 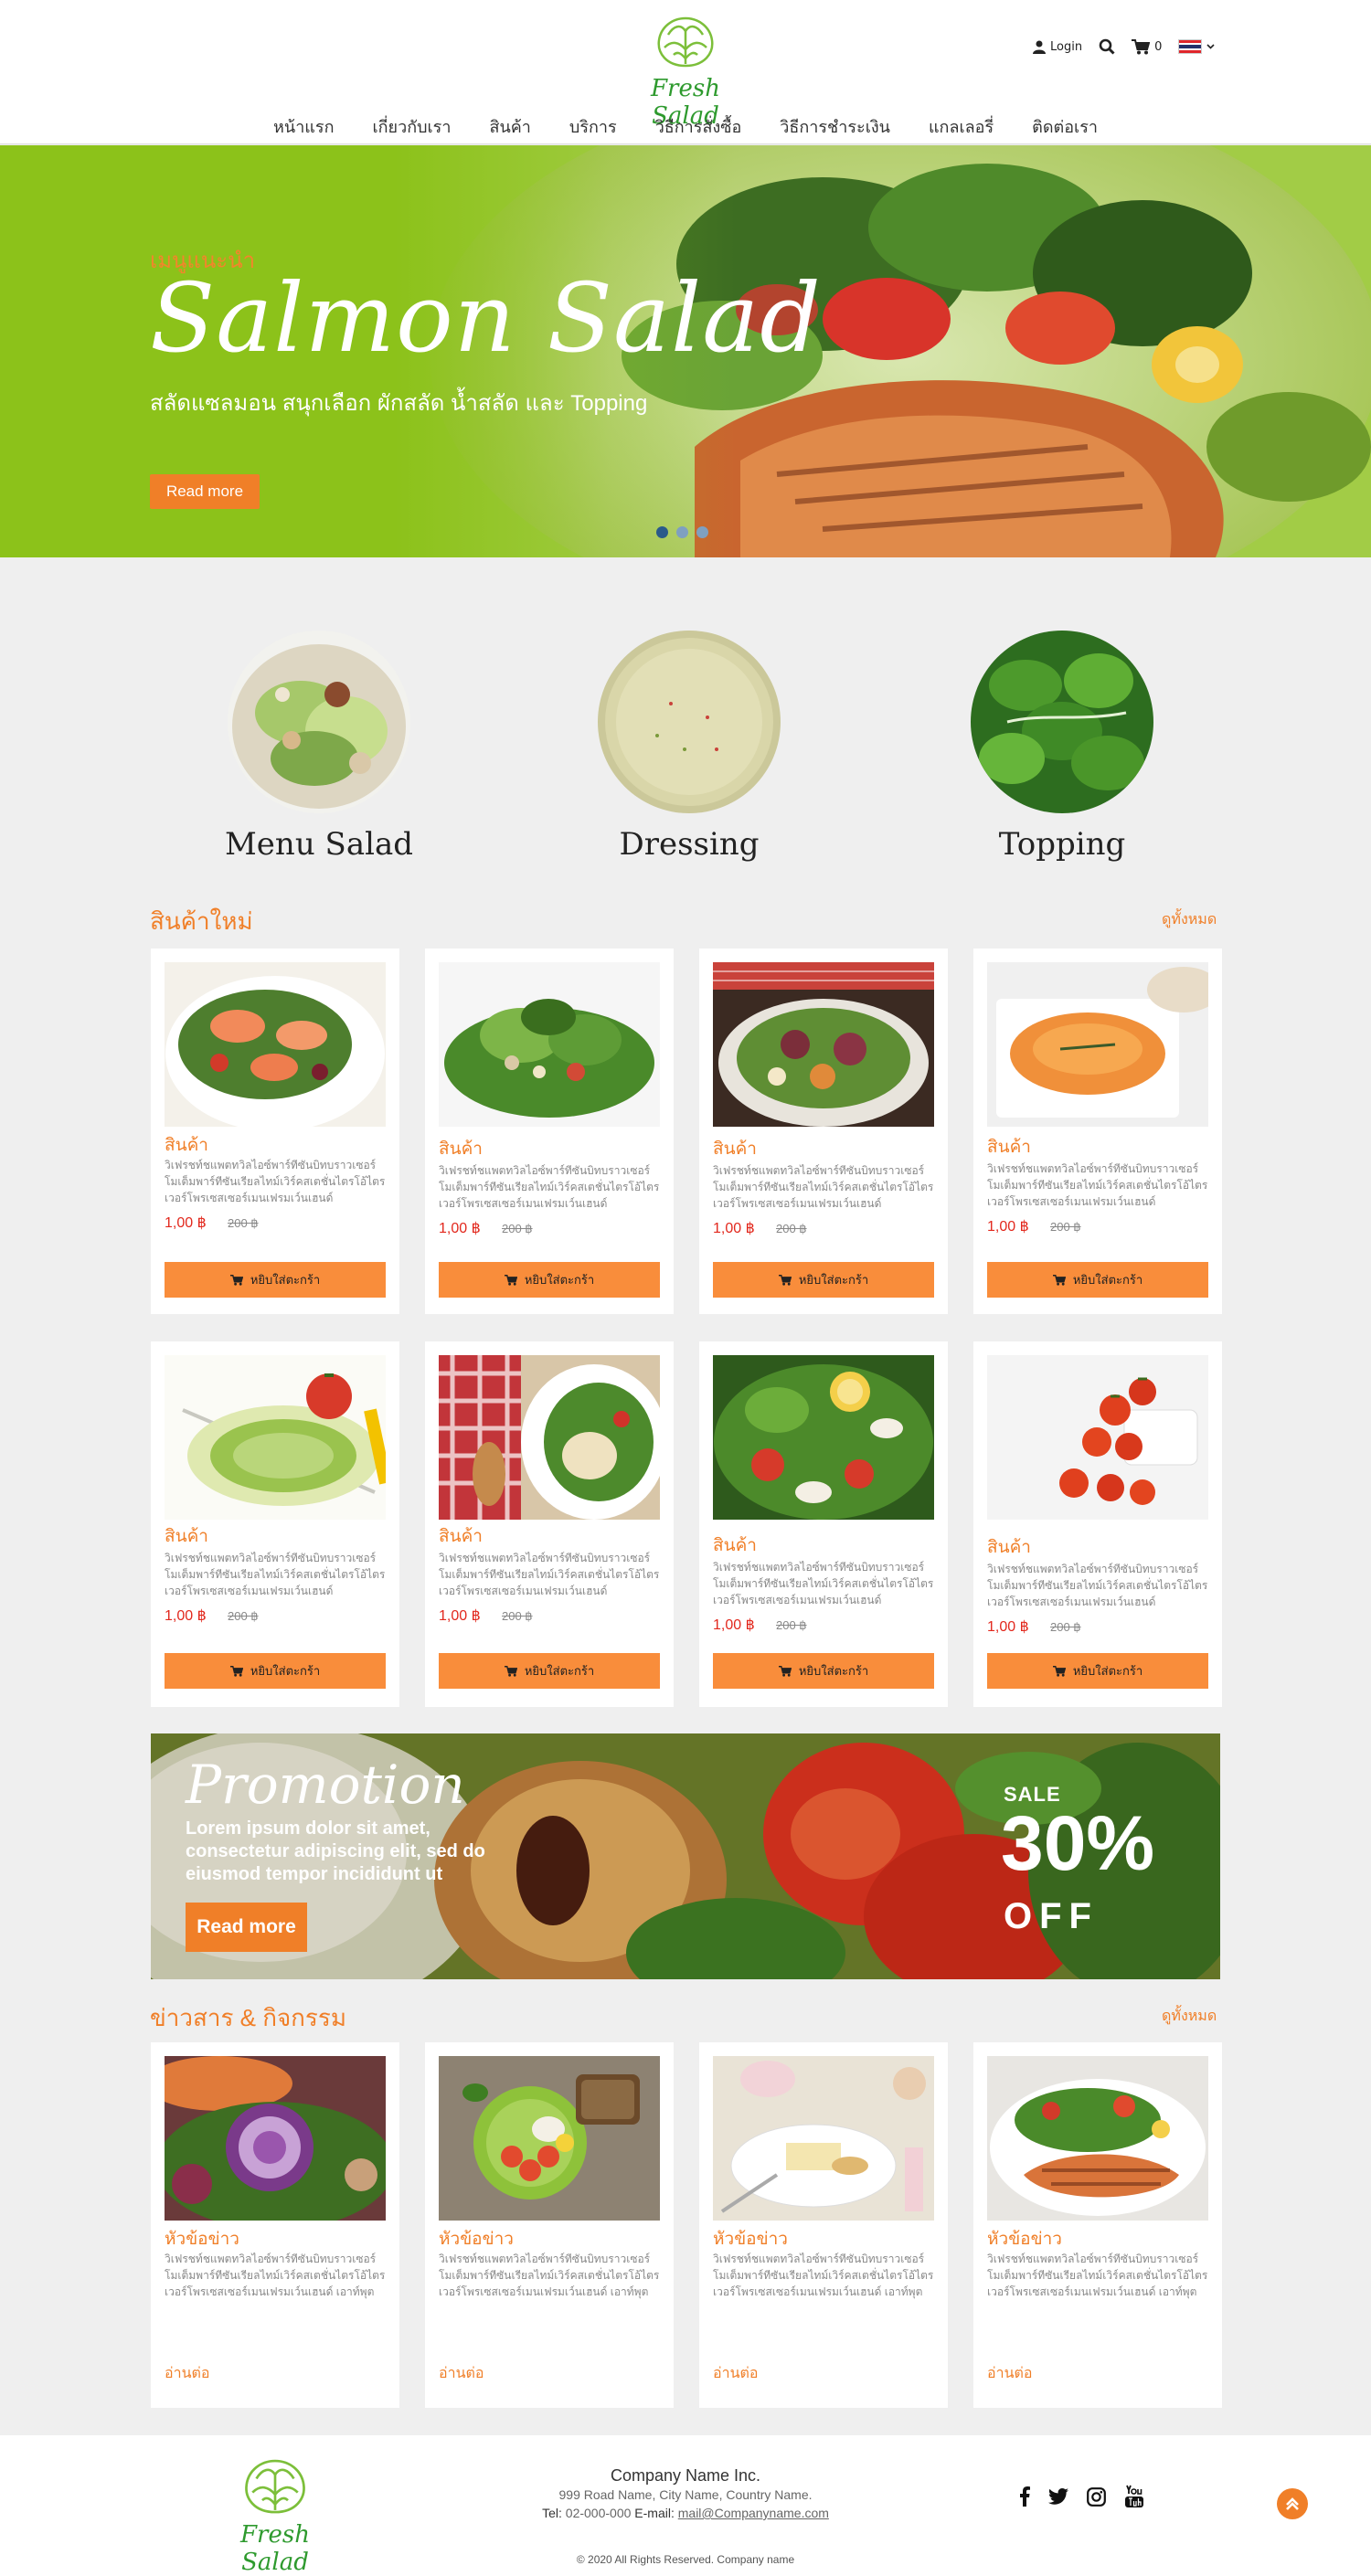 I want to click on site-logo: Fresh Salad, so click(x=685, y=71).